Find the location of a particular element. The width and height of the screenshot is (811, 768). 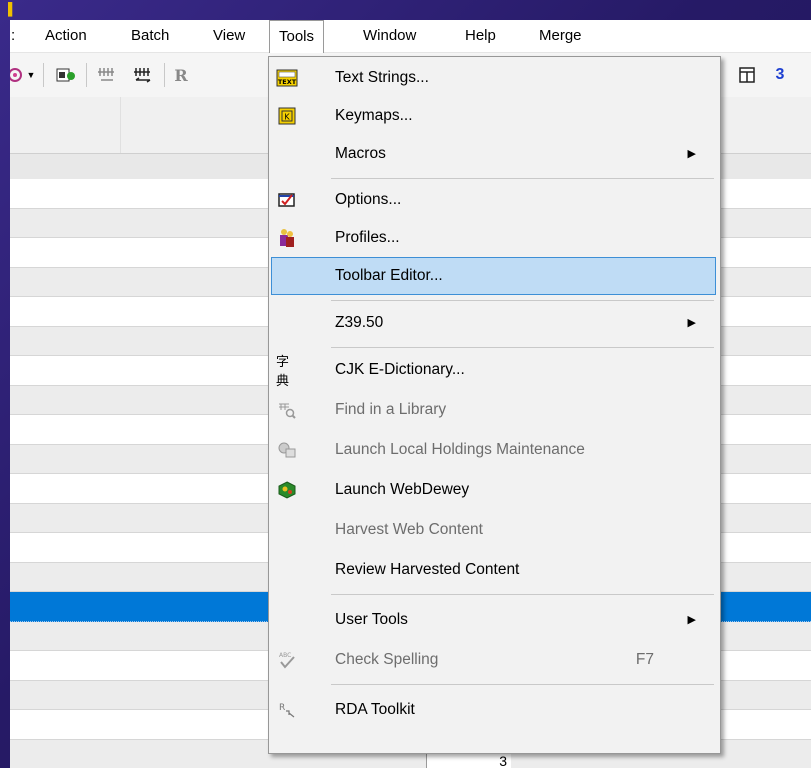

menu-item-shortcut: F7 is located at coordinates (644, 659).